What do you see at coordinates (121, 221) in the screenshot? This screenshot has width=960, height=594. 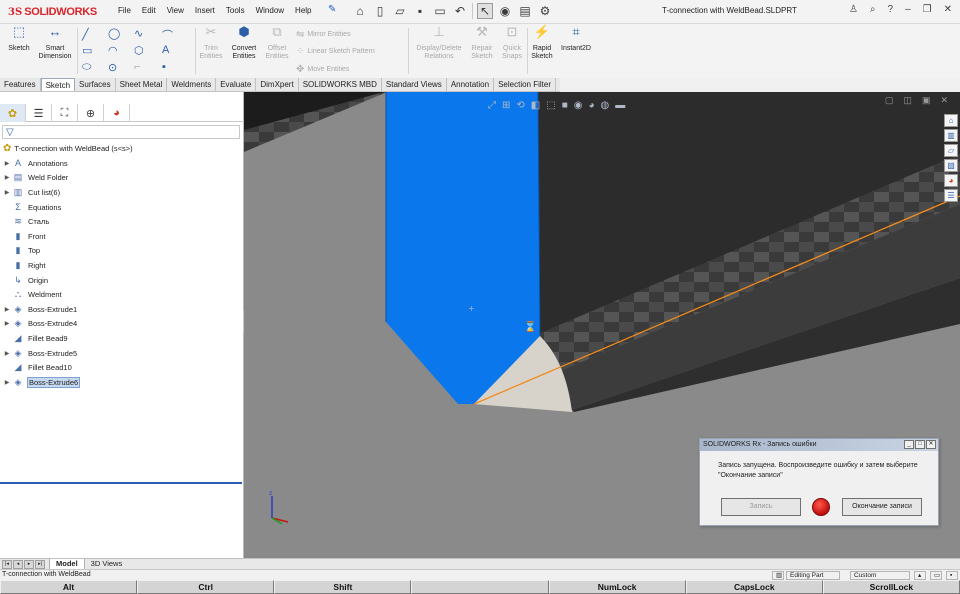 I see `tree-item: ≋ Сталь` at bounding box center [121, 221].